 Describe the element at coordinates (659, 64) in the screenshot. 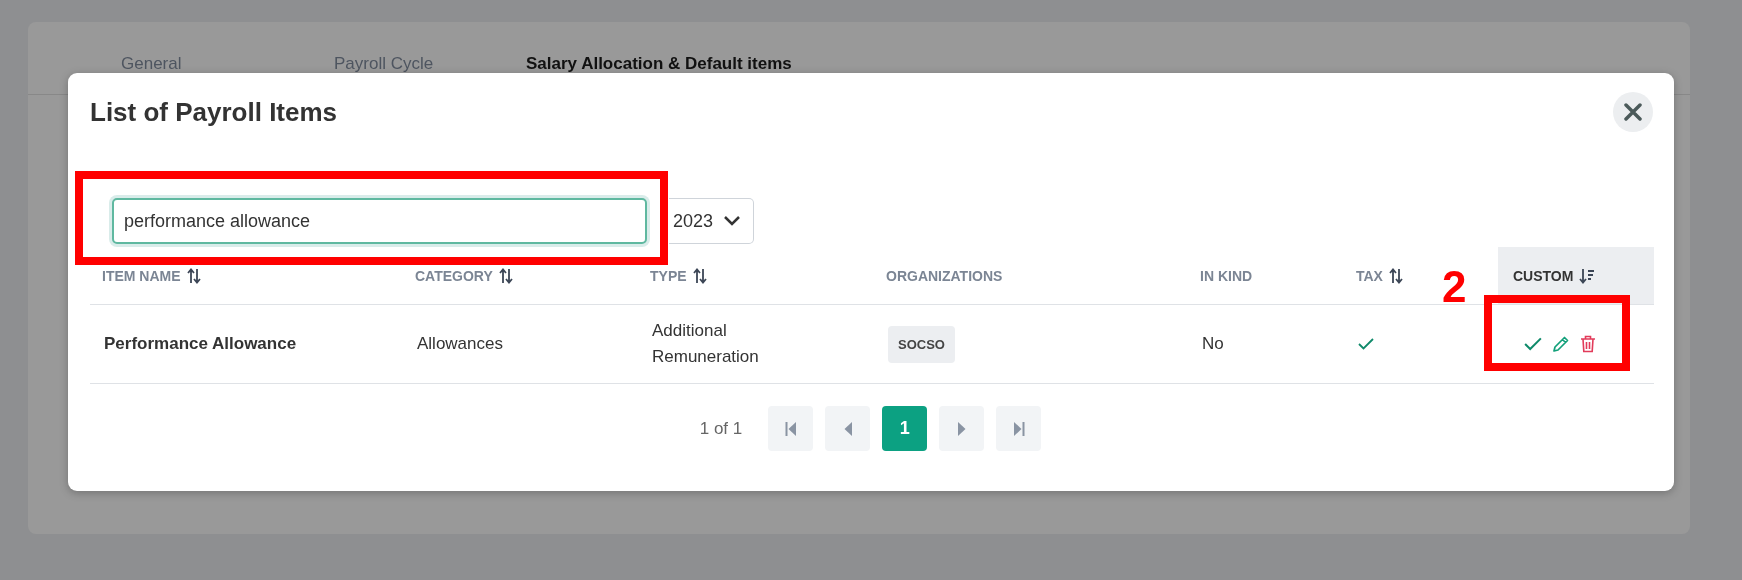

I see `settings-tab: Salary Allocation & Default items` at that location.